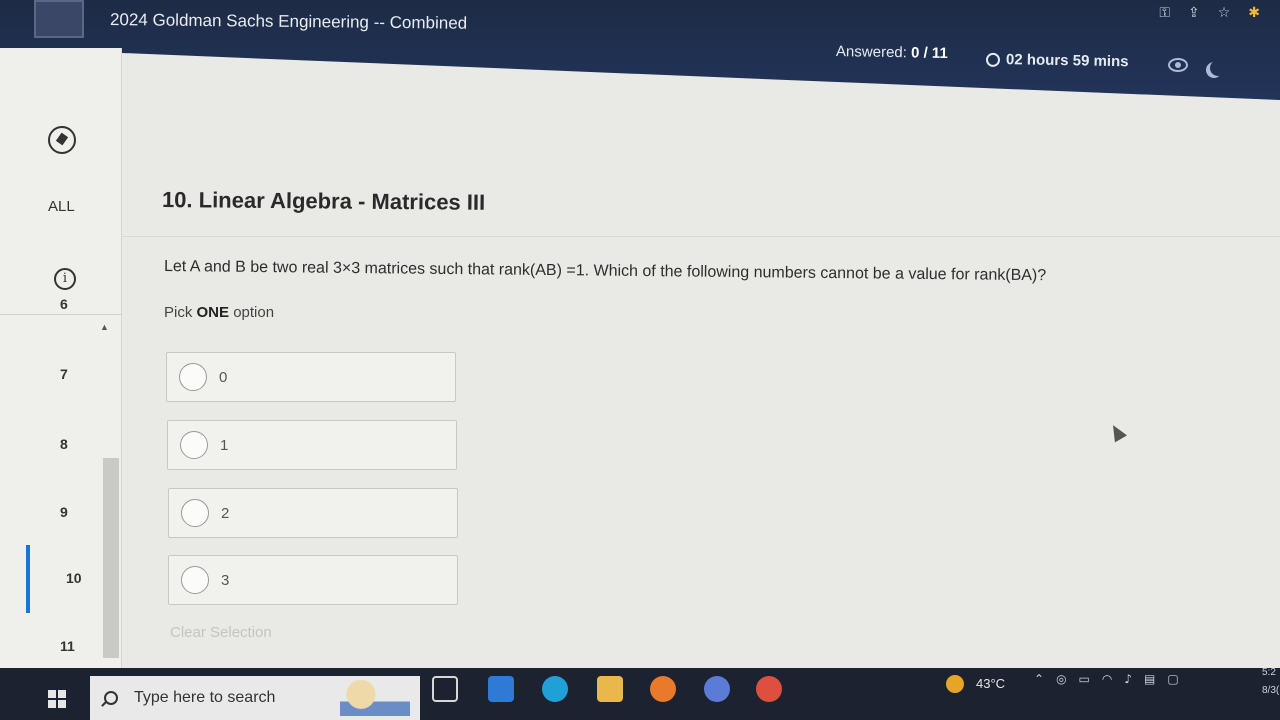 The height and width of the screenshot is (720, 1280). I want to click on option-label: 2, so click(225, 513).